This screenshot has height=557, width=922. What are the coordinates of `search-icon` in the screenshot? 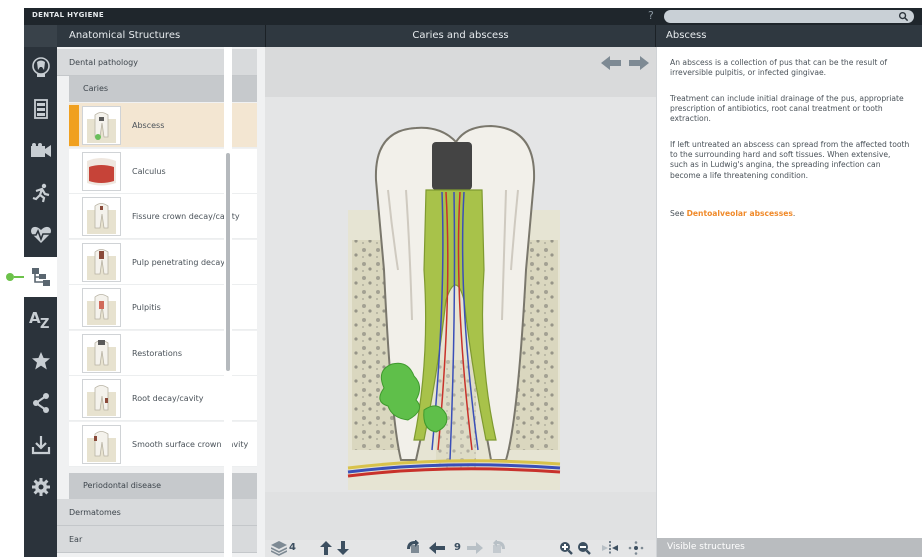 It's located at (903, 16).